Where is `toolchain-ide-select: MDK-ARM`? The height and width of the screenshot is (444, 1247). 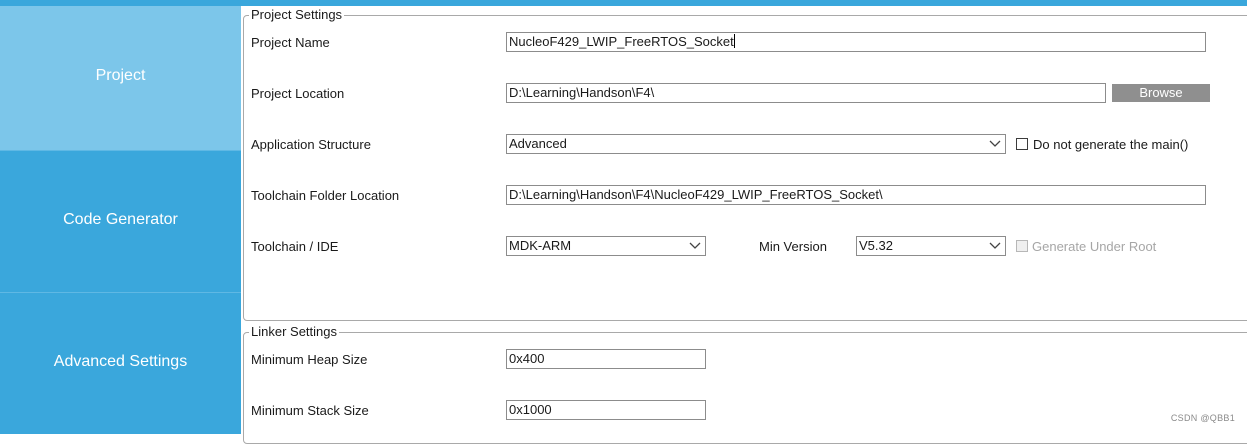 toolchain-ide-select: MDK-ARM is located at coordinates (606, 246).